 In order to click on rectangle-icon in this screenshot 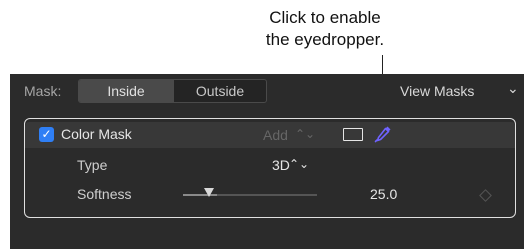, I will do `click(353, 134)`.